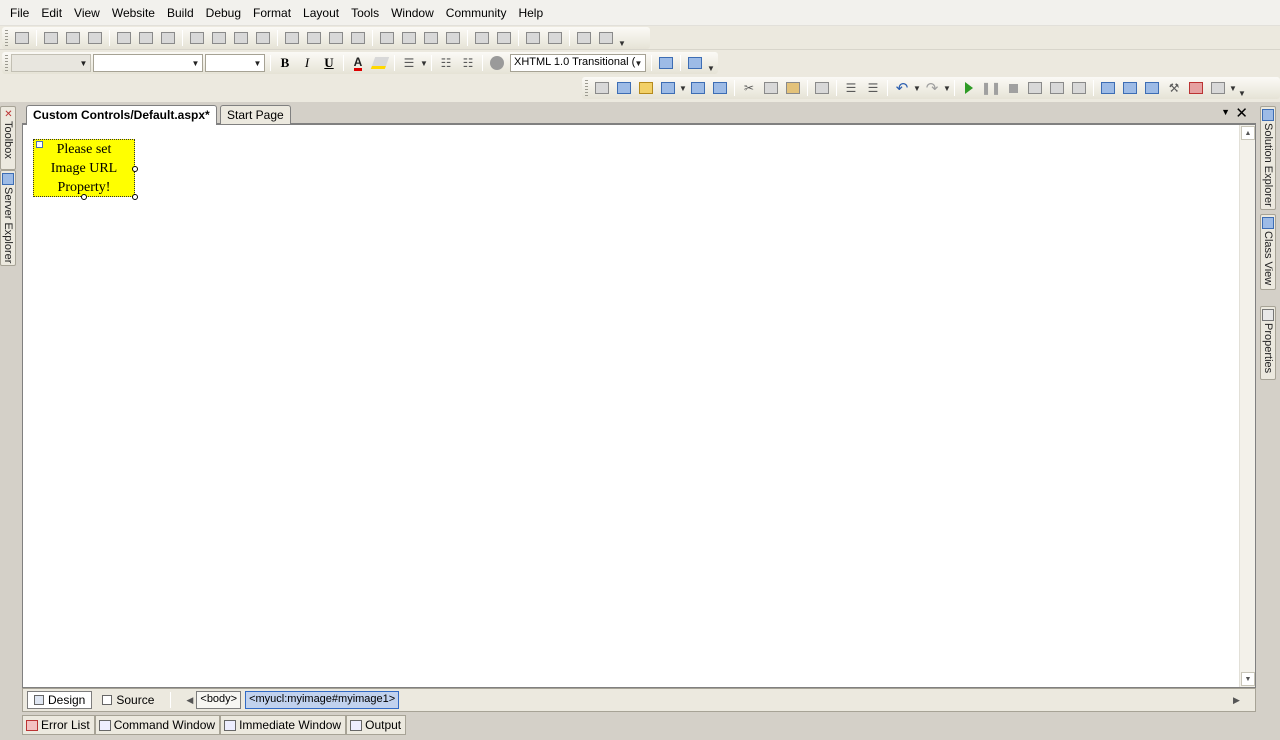  I want to click on align-to-grid-icon, so click(22, 38).